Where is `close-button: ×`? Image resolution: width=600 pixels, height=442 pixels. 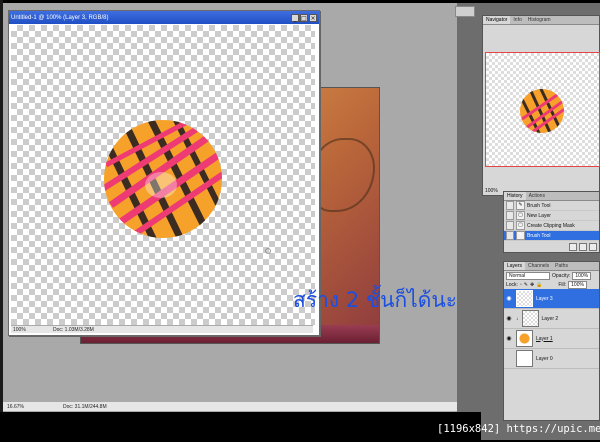
close-button: × is located at coordinates (313, 17).